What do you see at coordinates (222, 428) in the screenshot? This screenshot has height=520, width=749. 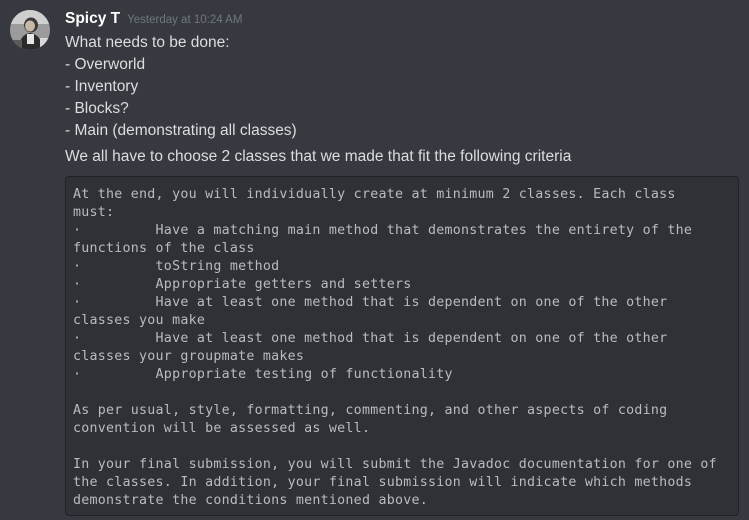 I see `code-line: convention will be assessed as well.` at bounding box center [222, 428].